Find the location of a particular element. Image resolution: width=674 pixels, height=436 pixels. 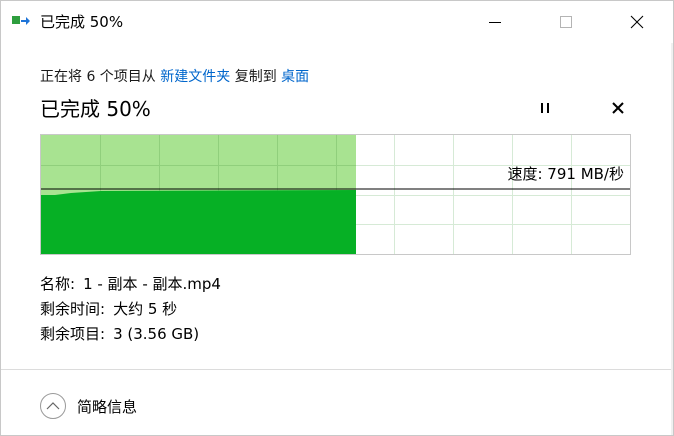

cancel-icon is located at coordinates (618, 108).